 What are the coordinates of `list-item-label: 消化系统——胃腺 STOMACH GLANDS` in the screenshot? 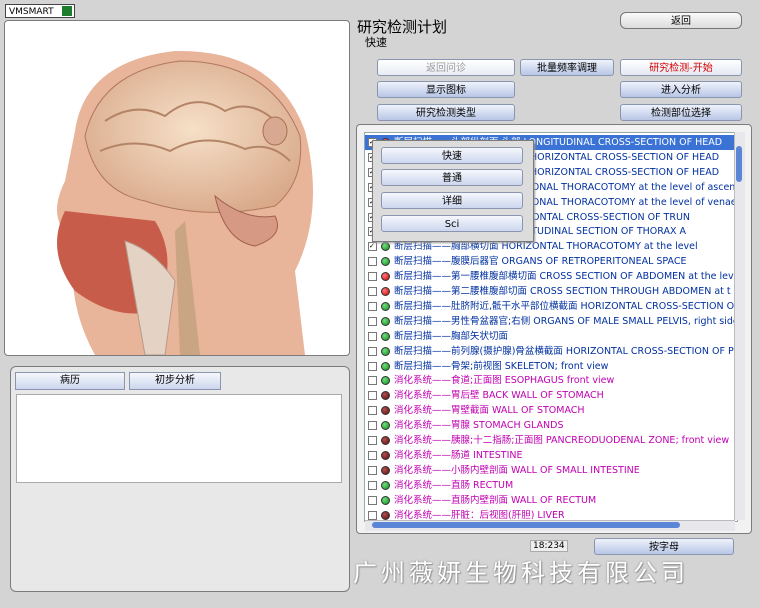 It's located at (479, 426).